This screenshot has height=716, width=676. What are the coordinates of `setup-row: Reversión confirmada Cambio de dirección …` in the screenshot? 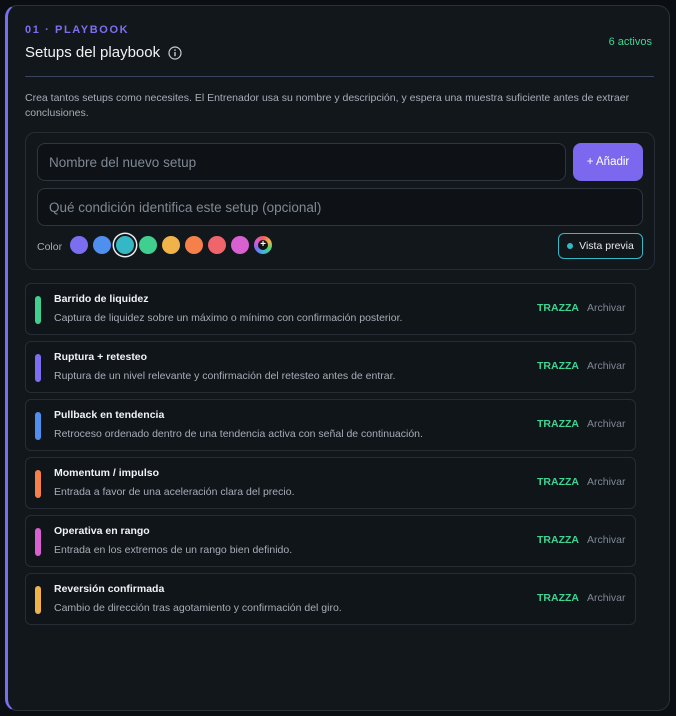 It's located at (330, 599).